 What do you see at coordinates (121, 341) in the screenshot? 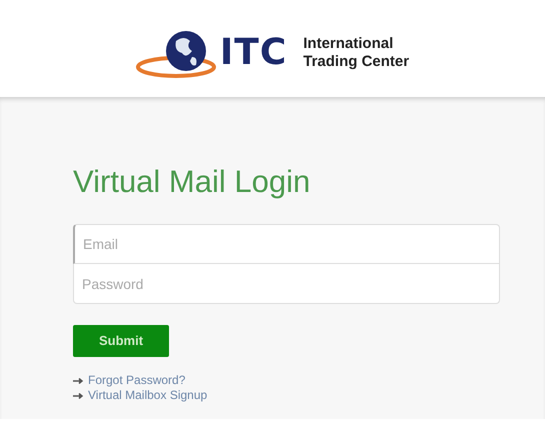
I see `submit-button: Submit` at bounding box center [121, 341].